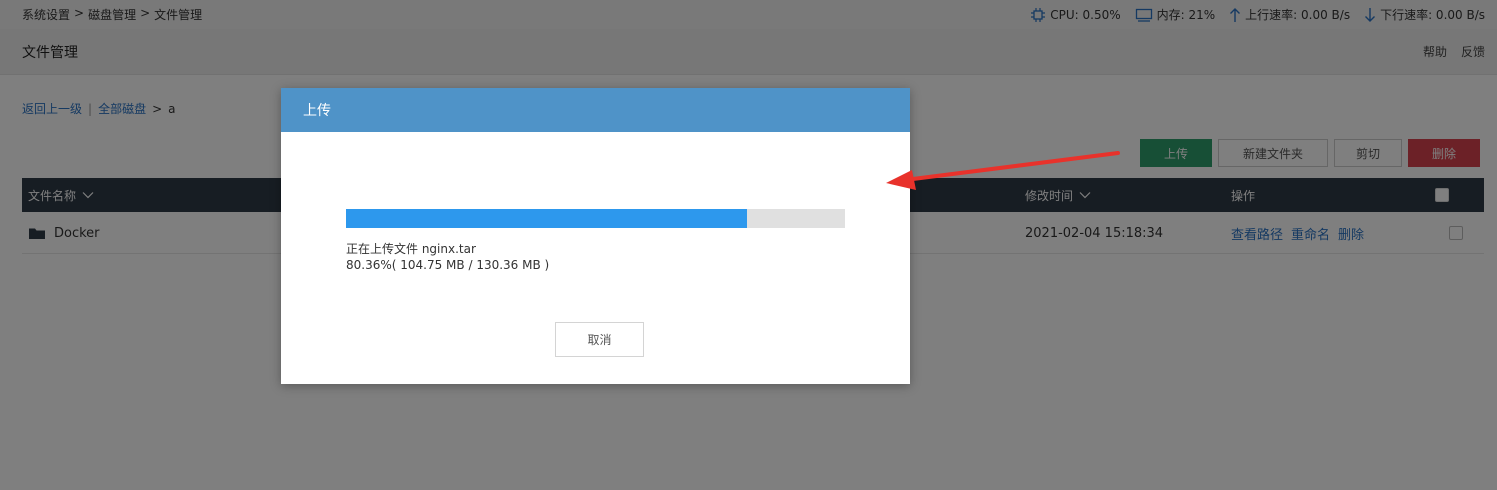 Image resolution: width=1497 pixels, height=490 pixels. What do you see at coordinates (411, 249) in the screenshot?
I see `upload-status-text: 正在上传文件 nginx.tar` at bounding box center [411, 249].